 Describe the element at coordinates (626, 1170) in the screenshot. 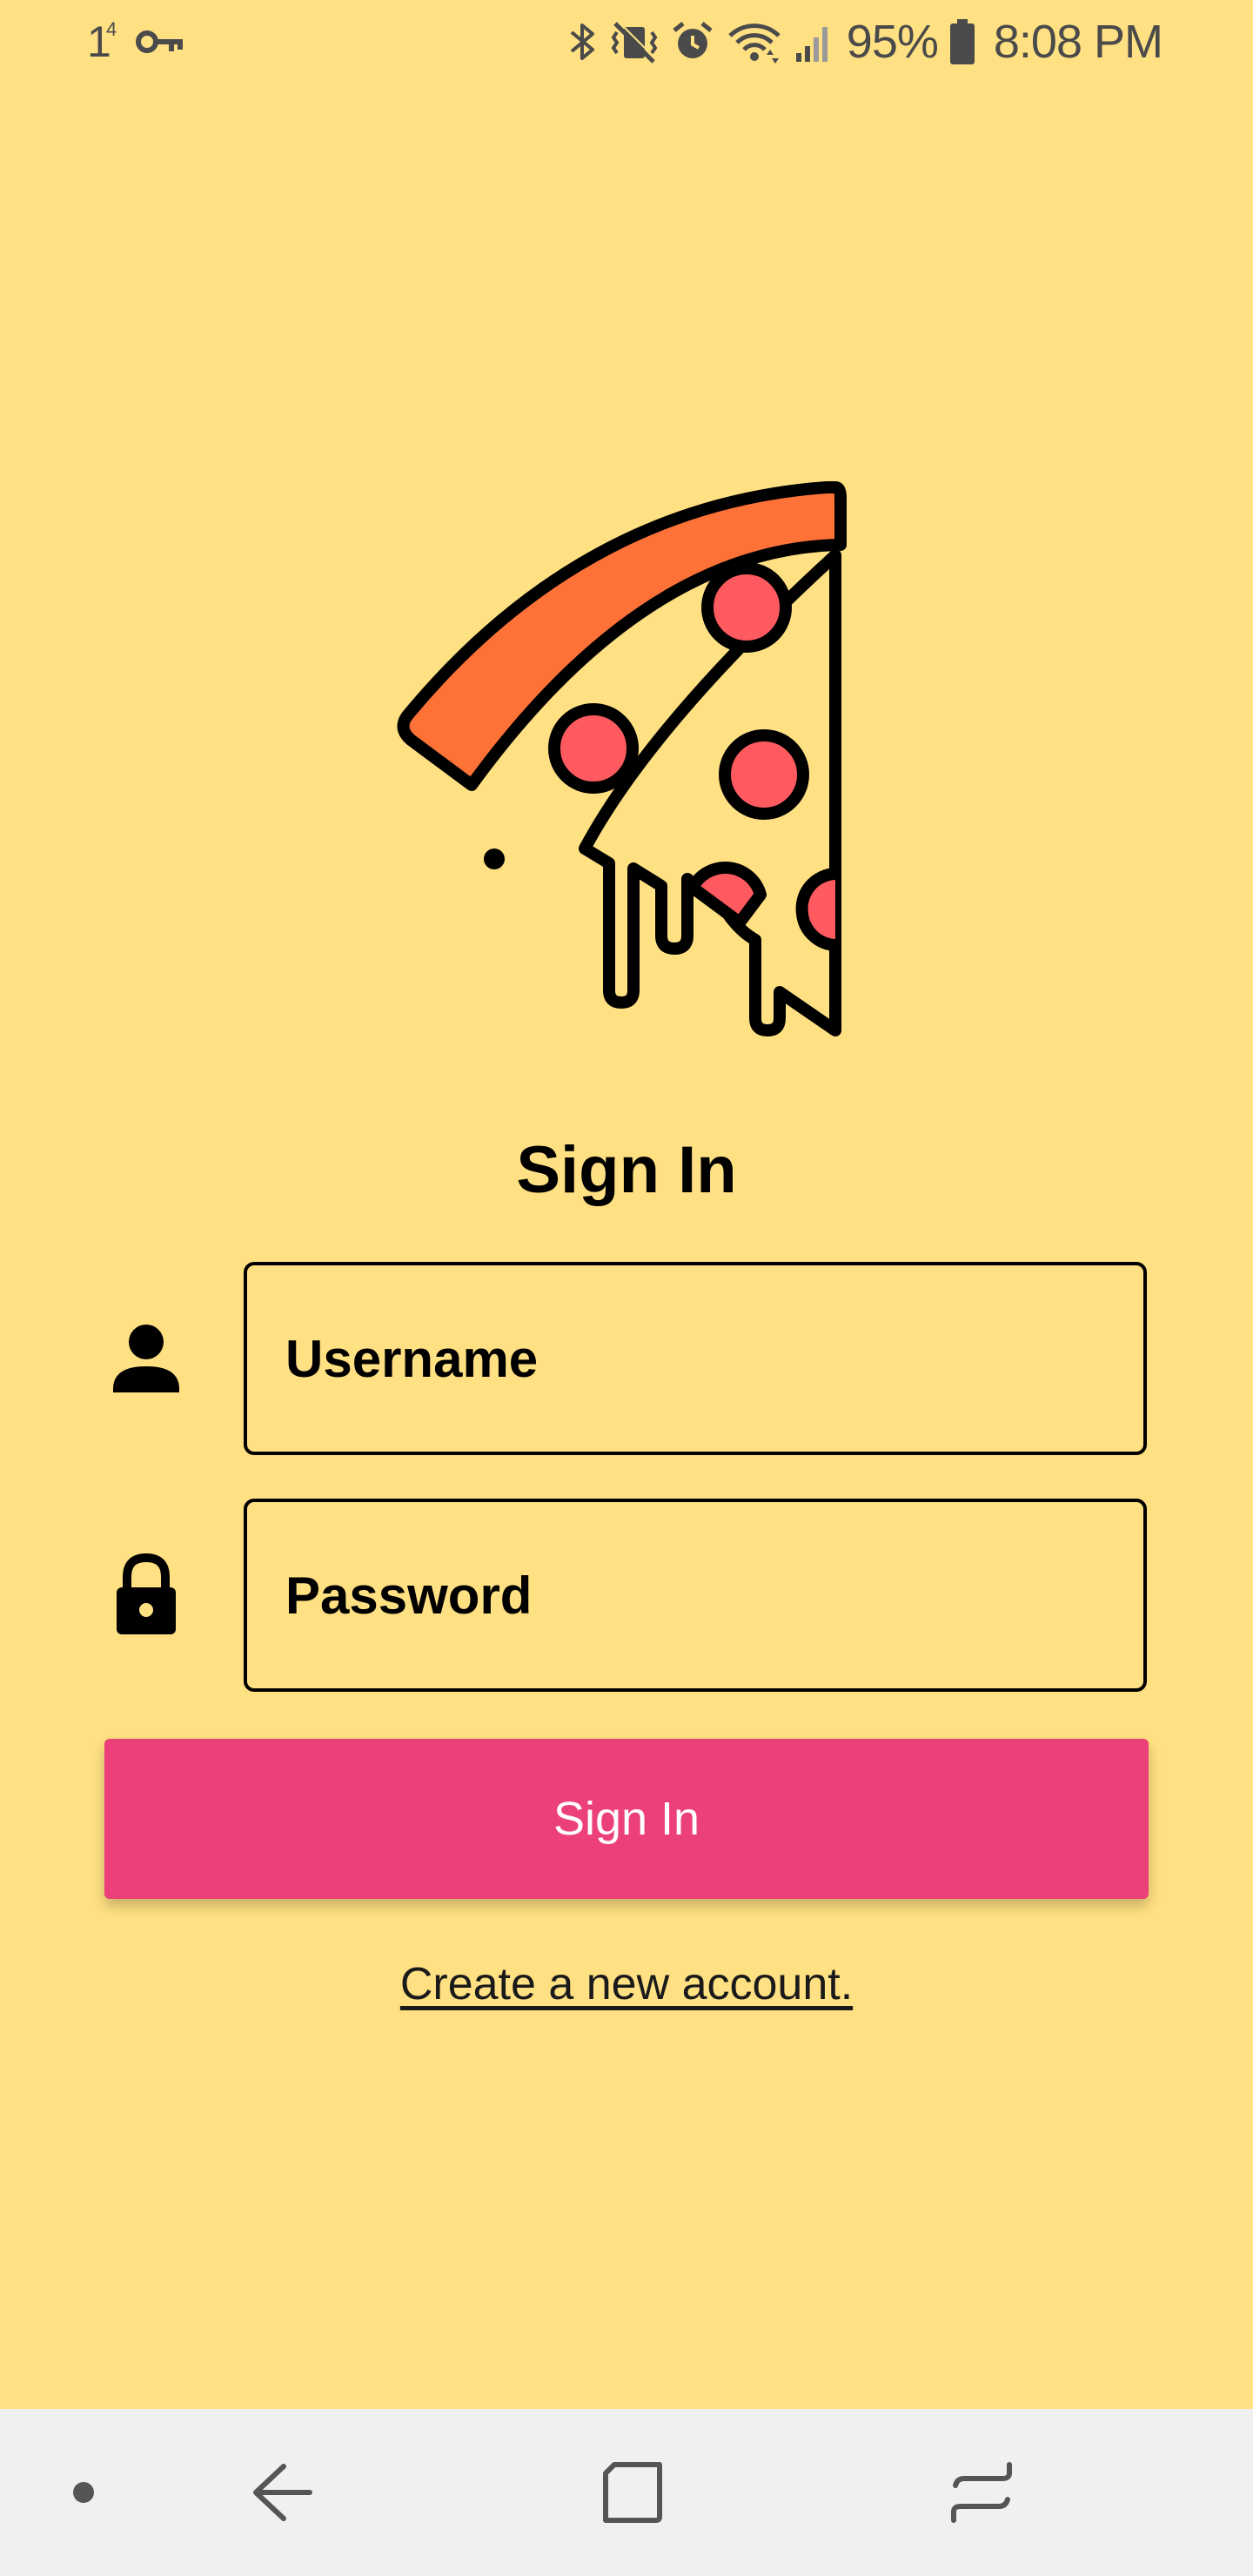

I see `page-title: Sign In` at that location.